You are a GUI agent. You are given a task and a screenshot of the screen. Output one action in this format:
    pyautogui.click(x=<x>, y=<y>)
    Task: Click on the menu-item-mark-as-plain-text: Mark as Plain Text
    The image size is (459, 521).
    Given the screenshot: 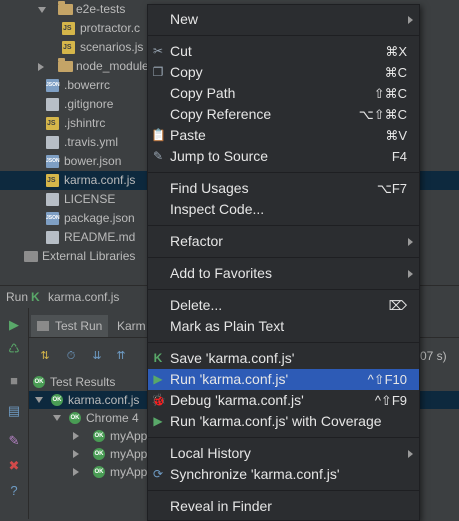 What is the action you would take?
    pyautogui.click(x=283, y=326)
    